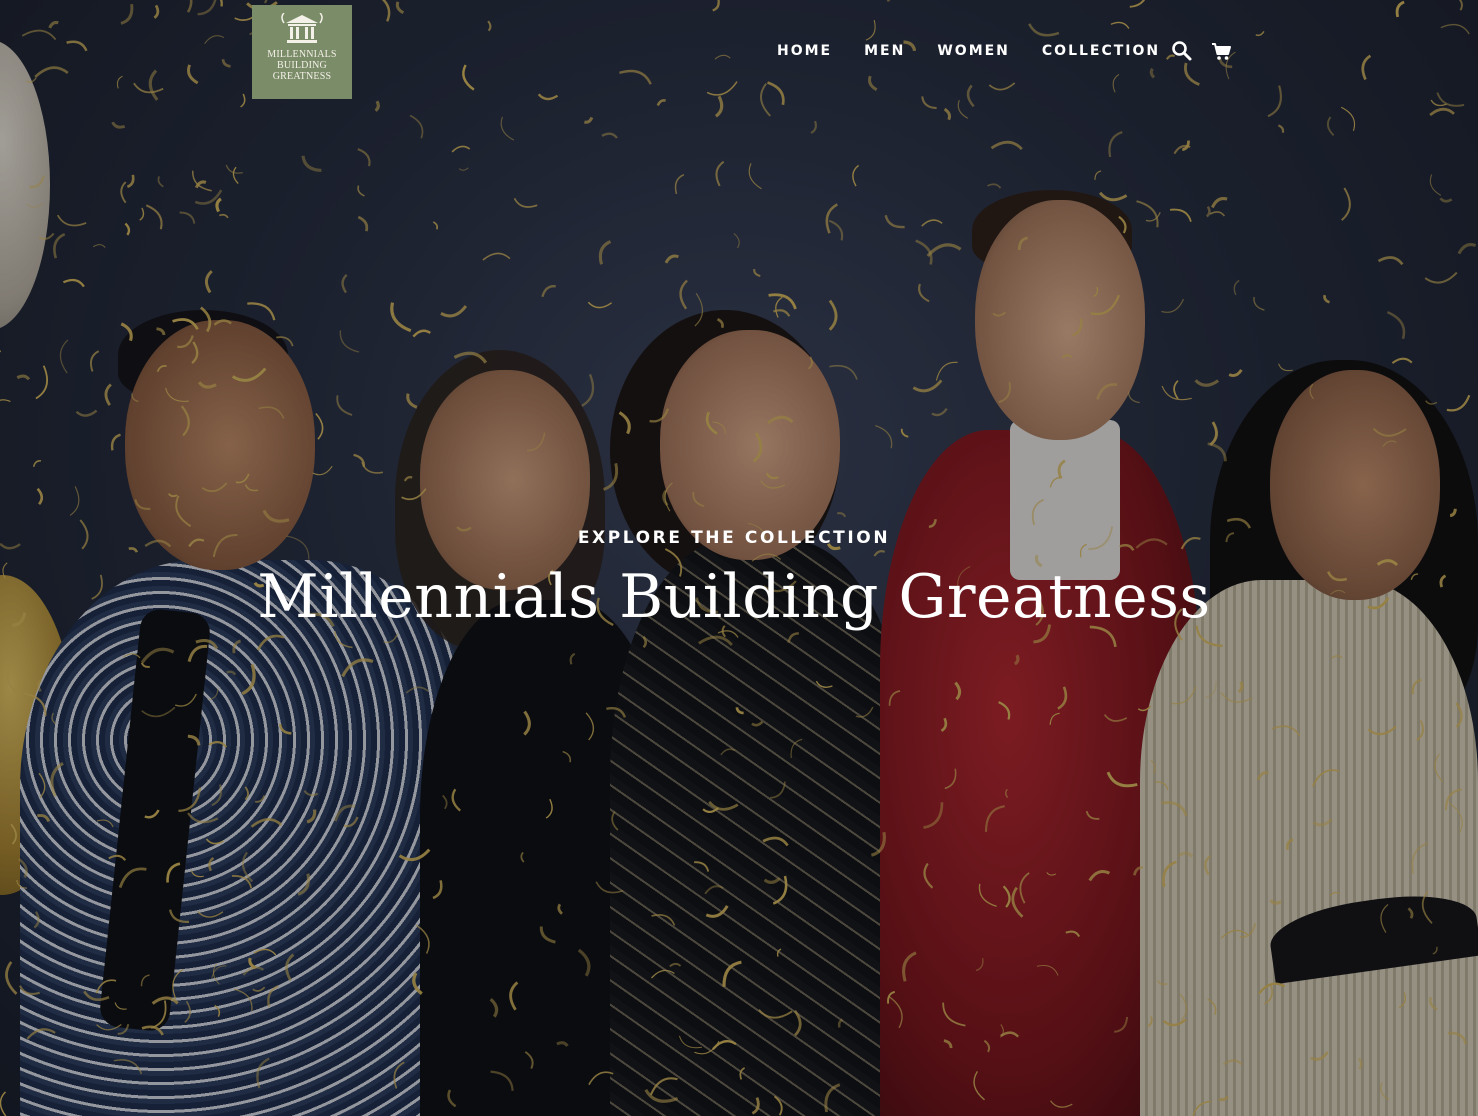 The image size is (1478, 1116). What do you see at coordinates (1101, 51) in the screenshot?
I see `nav-item-collection: COLLECTION` at bounding box center [1101, 51].